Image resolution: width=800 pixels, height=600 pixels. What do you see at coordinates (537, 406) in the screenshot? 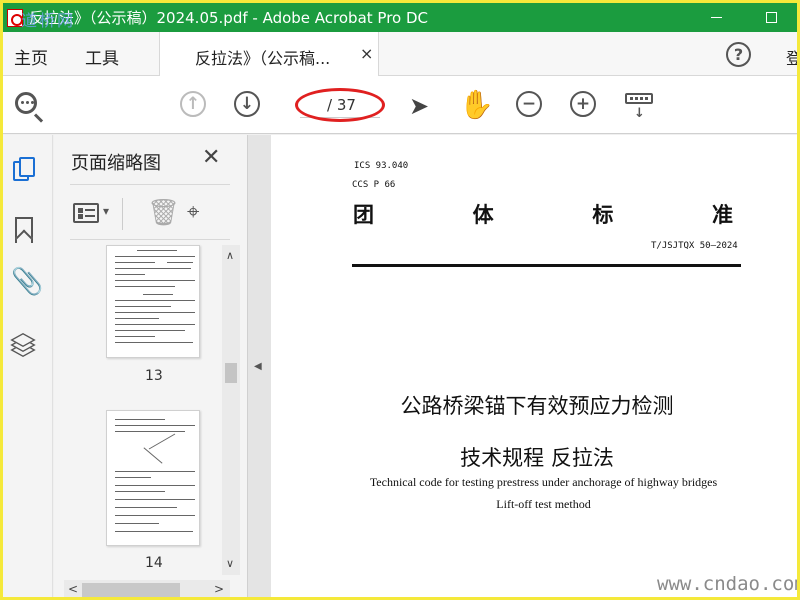
I see `document-title-cn: 公路桥梁锚下有效预应力检测` at bounding box center [537, 406].